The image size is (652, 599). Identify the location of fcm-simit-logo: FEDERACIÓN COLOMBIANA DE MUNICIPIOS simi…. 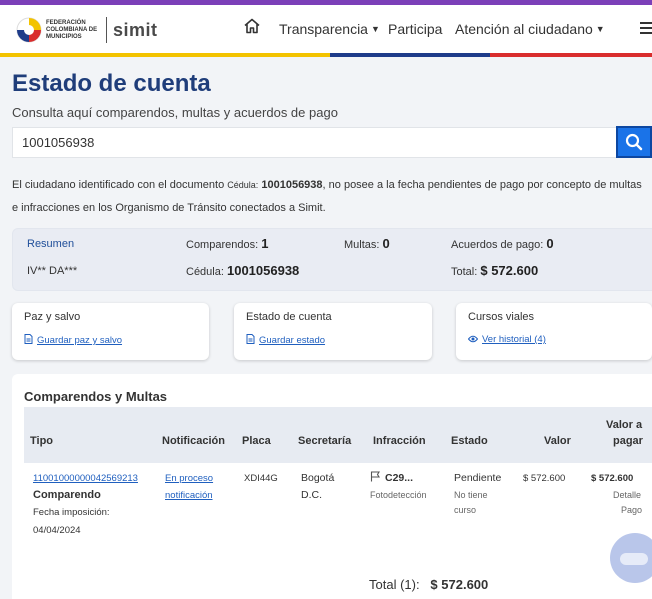
(87, 30).